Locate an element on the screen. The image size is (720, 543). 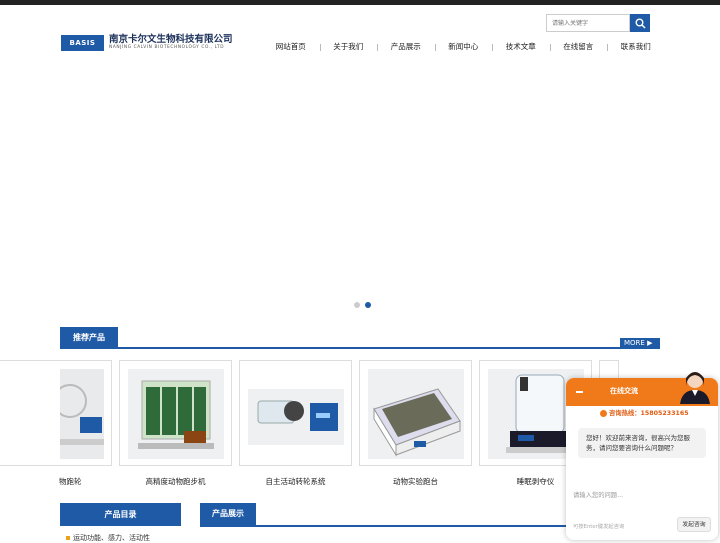
banner-dot is located at coordinates (357, 305).